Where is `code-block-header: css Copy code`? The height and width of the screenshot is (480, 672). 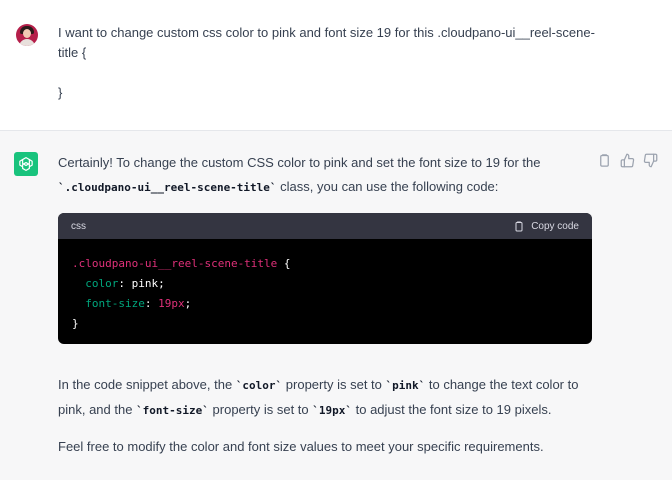 code-block-header: css Copy code is located at coordinates (325, 226).